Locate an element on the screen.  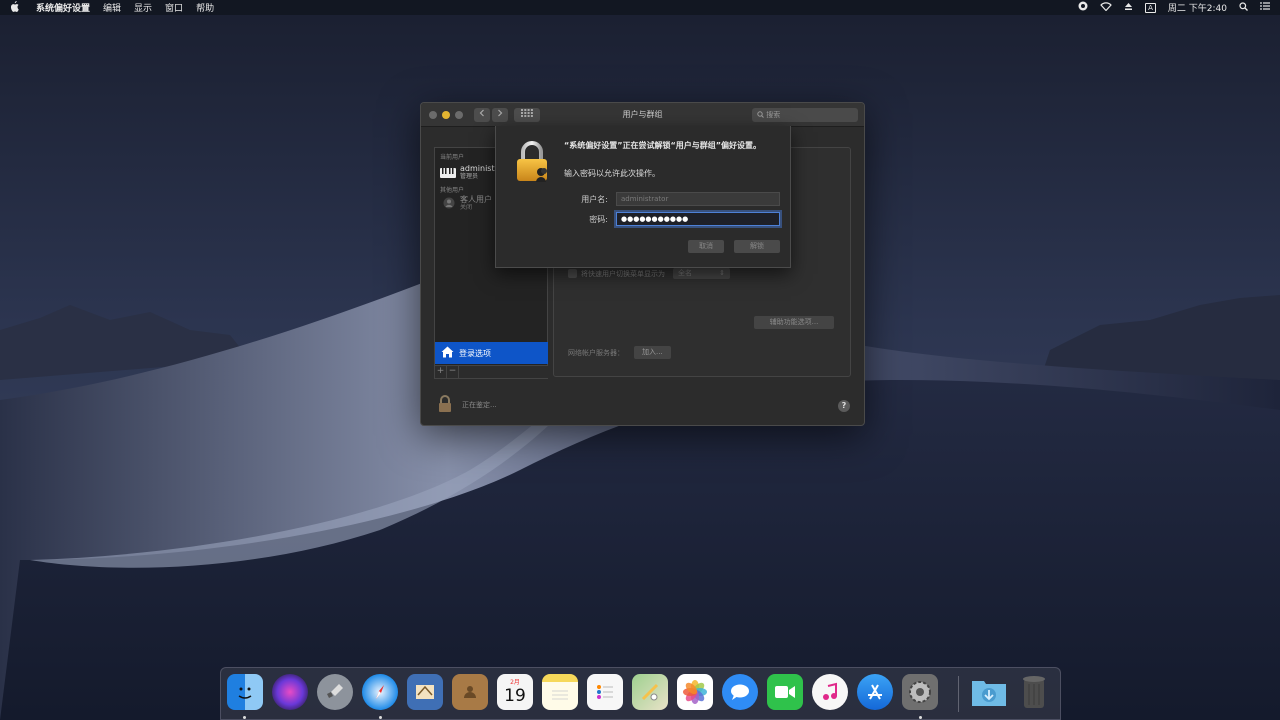
username-field: administrator is located at coordinates (698, 199).